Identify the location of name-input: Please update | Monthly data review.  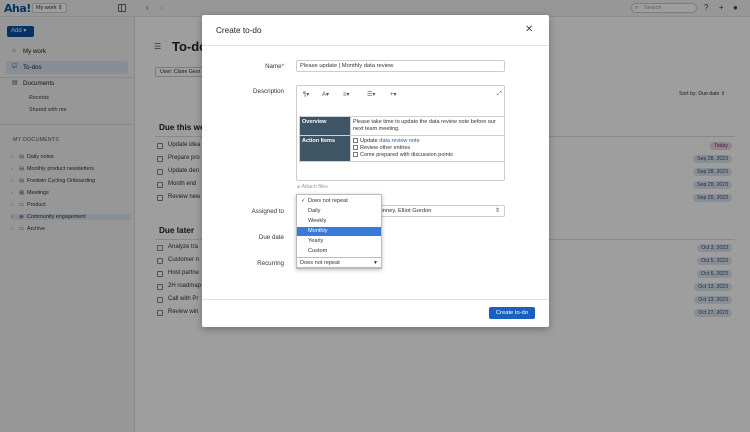
(400, 66).